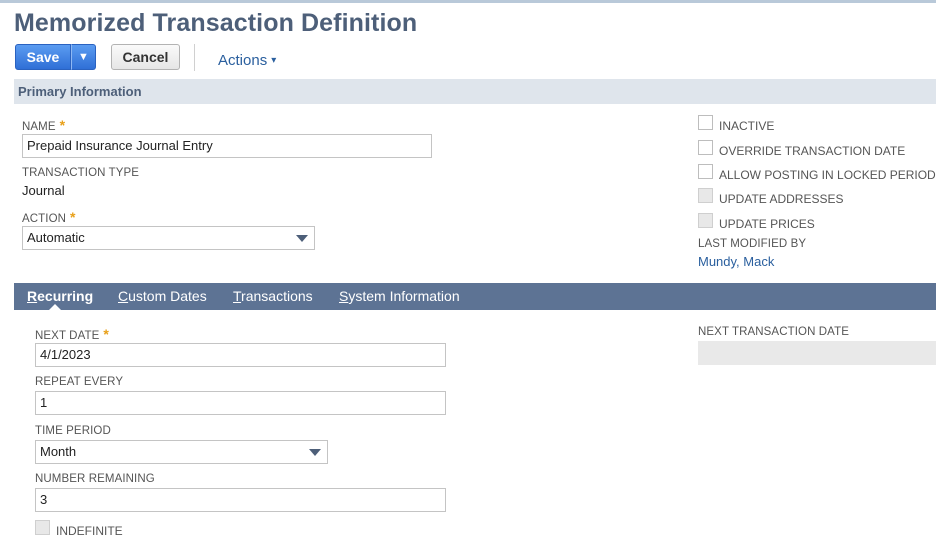  What do you see at coordinates (81, 173) in the screenshot?
I see `transaction-type-label: TRANSACTION TYPE` at bounding box center [81, 173].